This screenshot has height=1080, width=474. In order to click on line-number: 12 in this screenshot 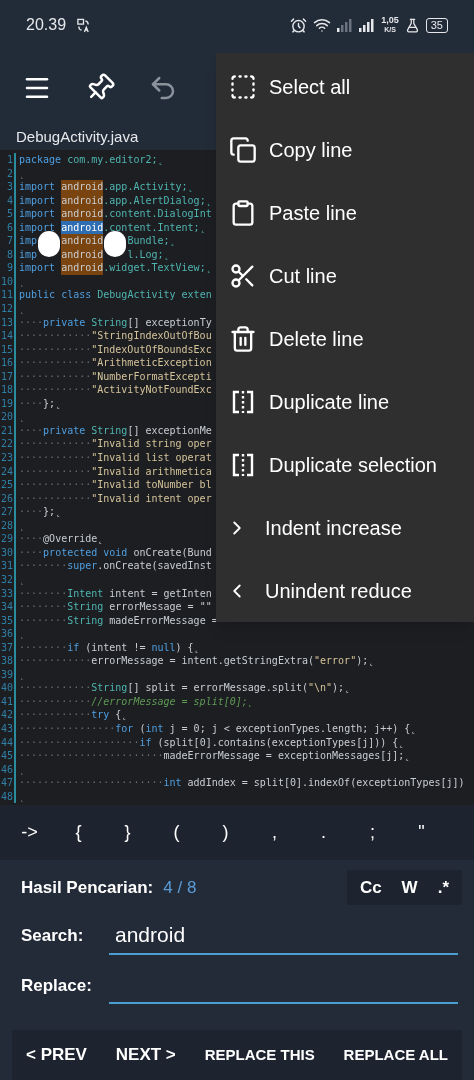, I will do `click(7, 309)`.